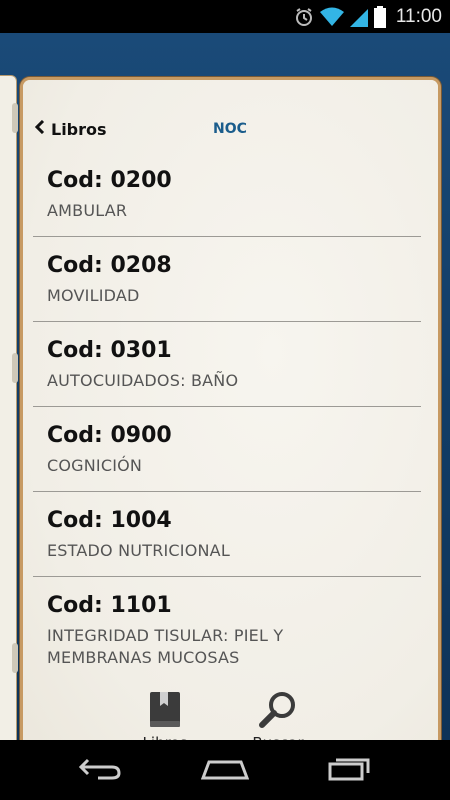 The image size is (450, 800). I want to click on back-label: Libros, so click(79, 129).